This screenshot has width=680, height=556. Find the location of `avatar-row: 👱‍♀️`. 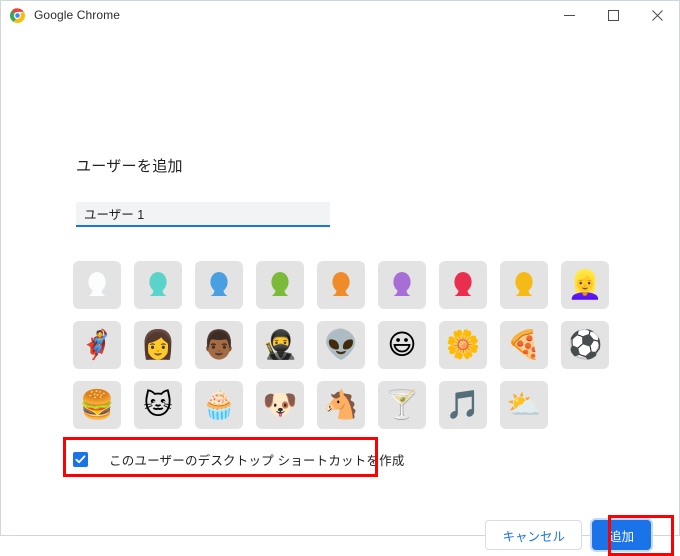

avatar-row: 👱‍♀️ is located at coordinates (353, 285).